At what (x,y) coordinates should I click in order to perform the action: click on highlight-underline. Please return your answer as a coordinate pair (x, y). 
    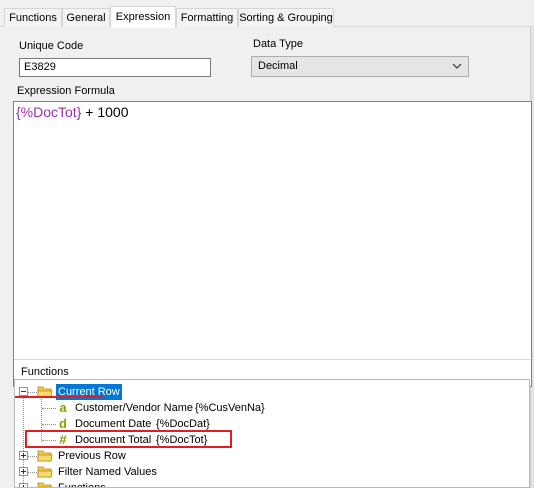
    Looking at the image, I should click on (59, 397).